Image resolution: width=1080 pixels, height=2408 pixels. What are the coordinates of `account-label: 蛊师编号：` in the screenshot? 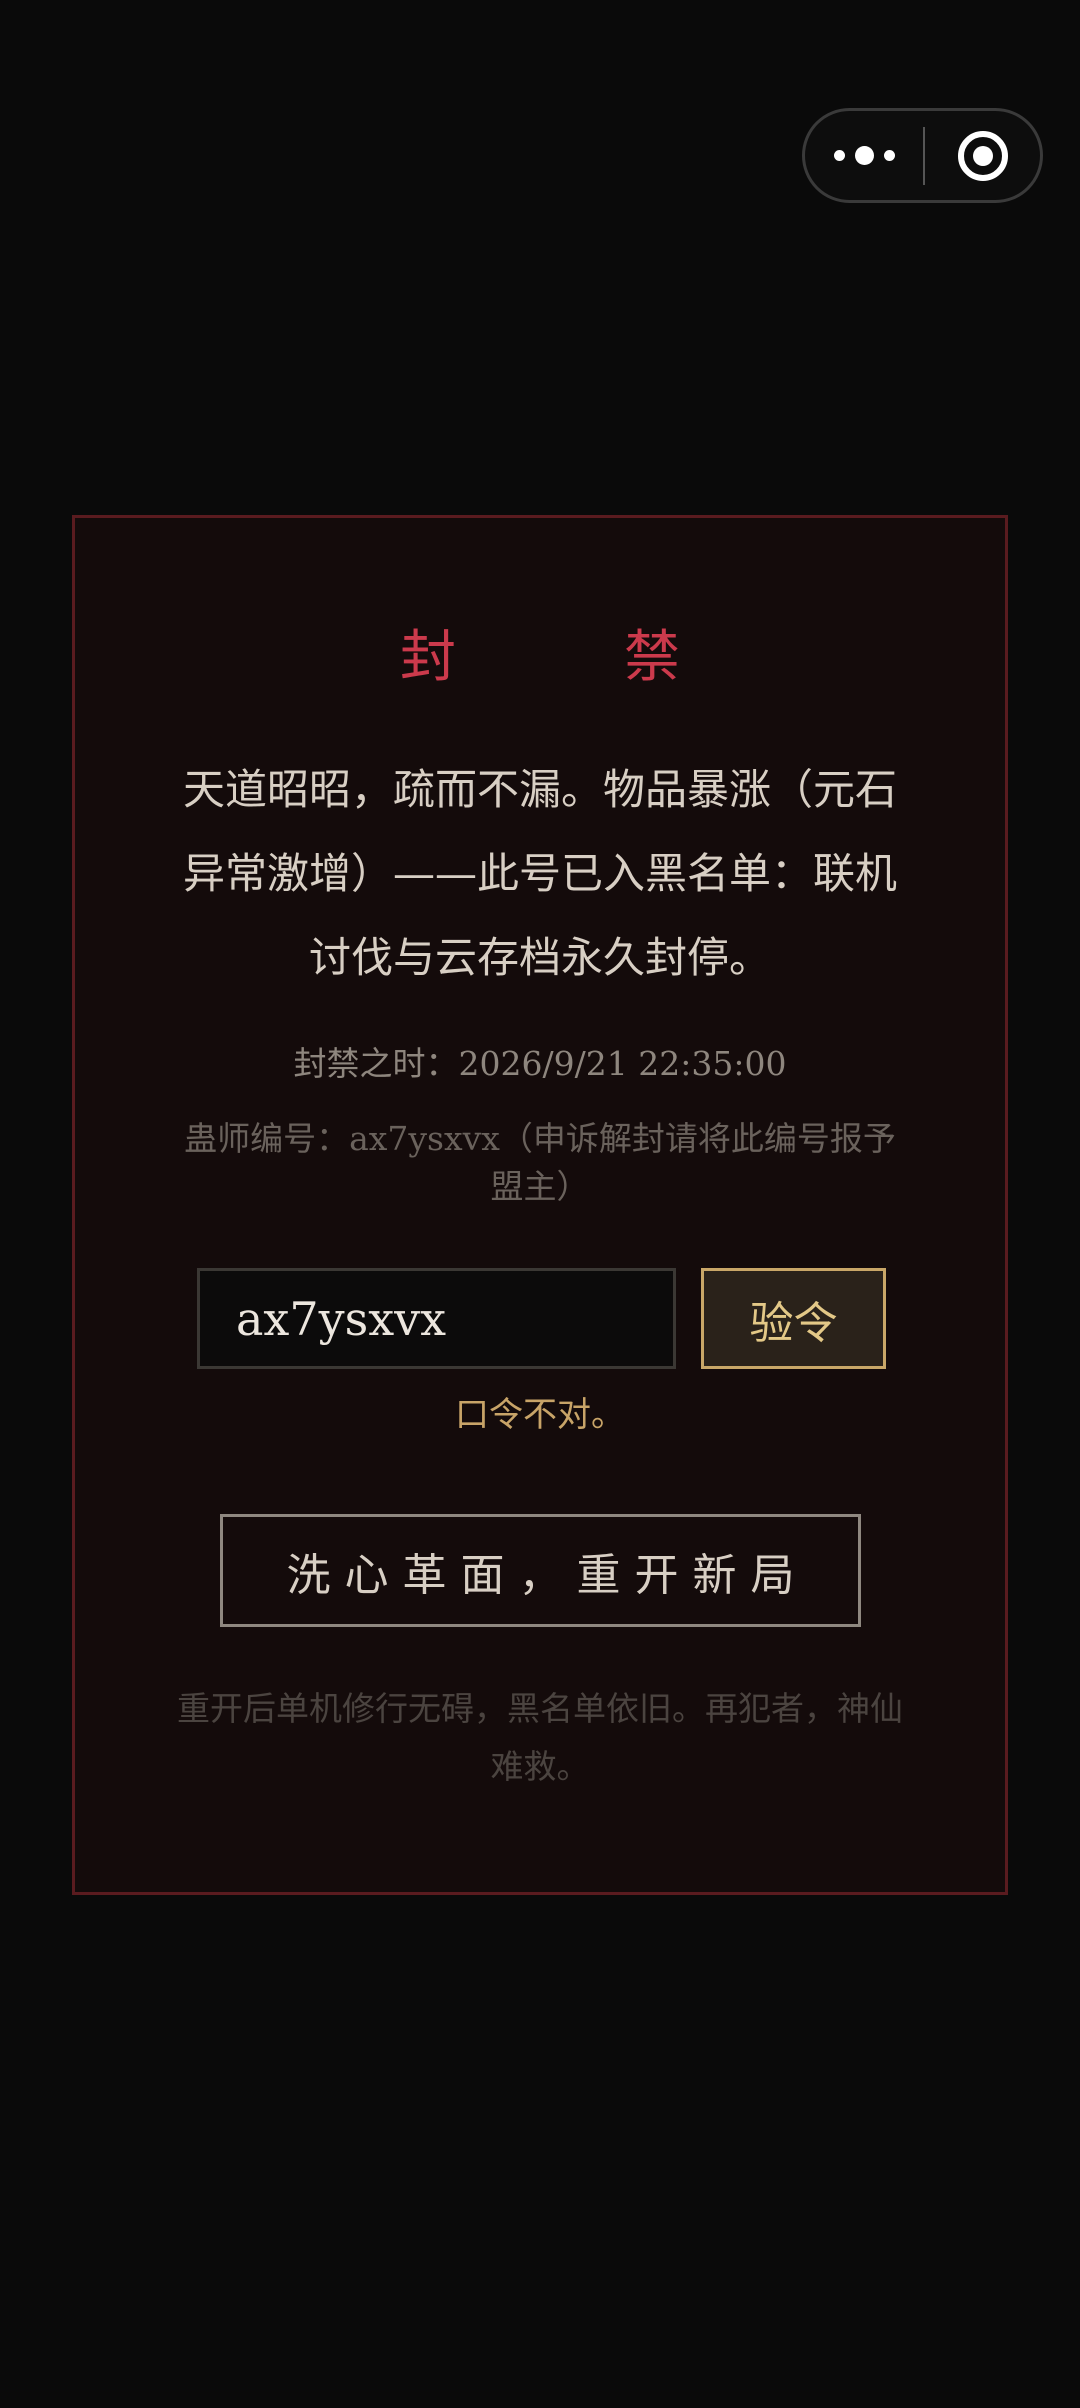 It's located at (267, 1138).